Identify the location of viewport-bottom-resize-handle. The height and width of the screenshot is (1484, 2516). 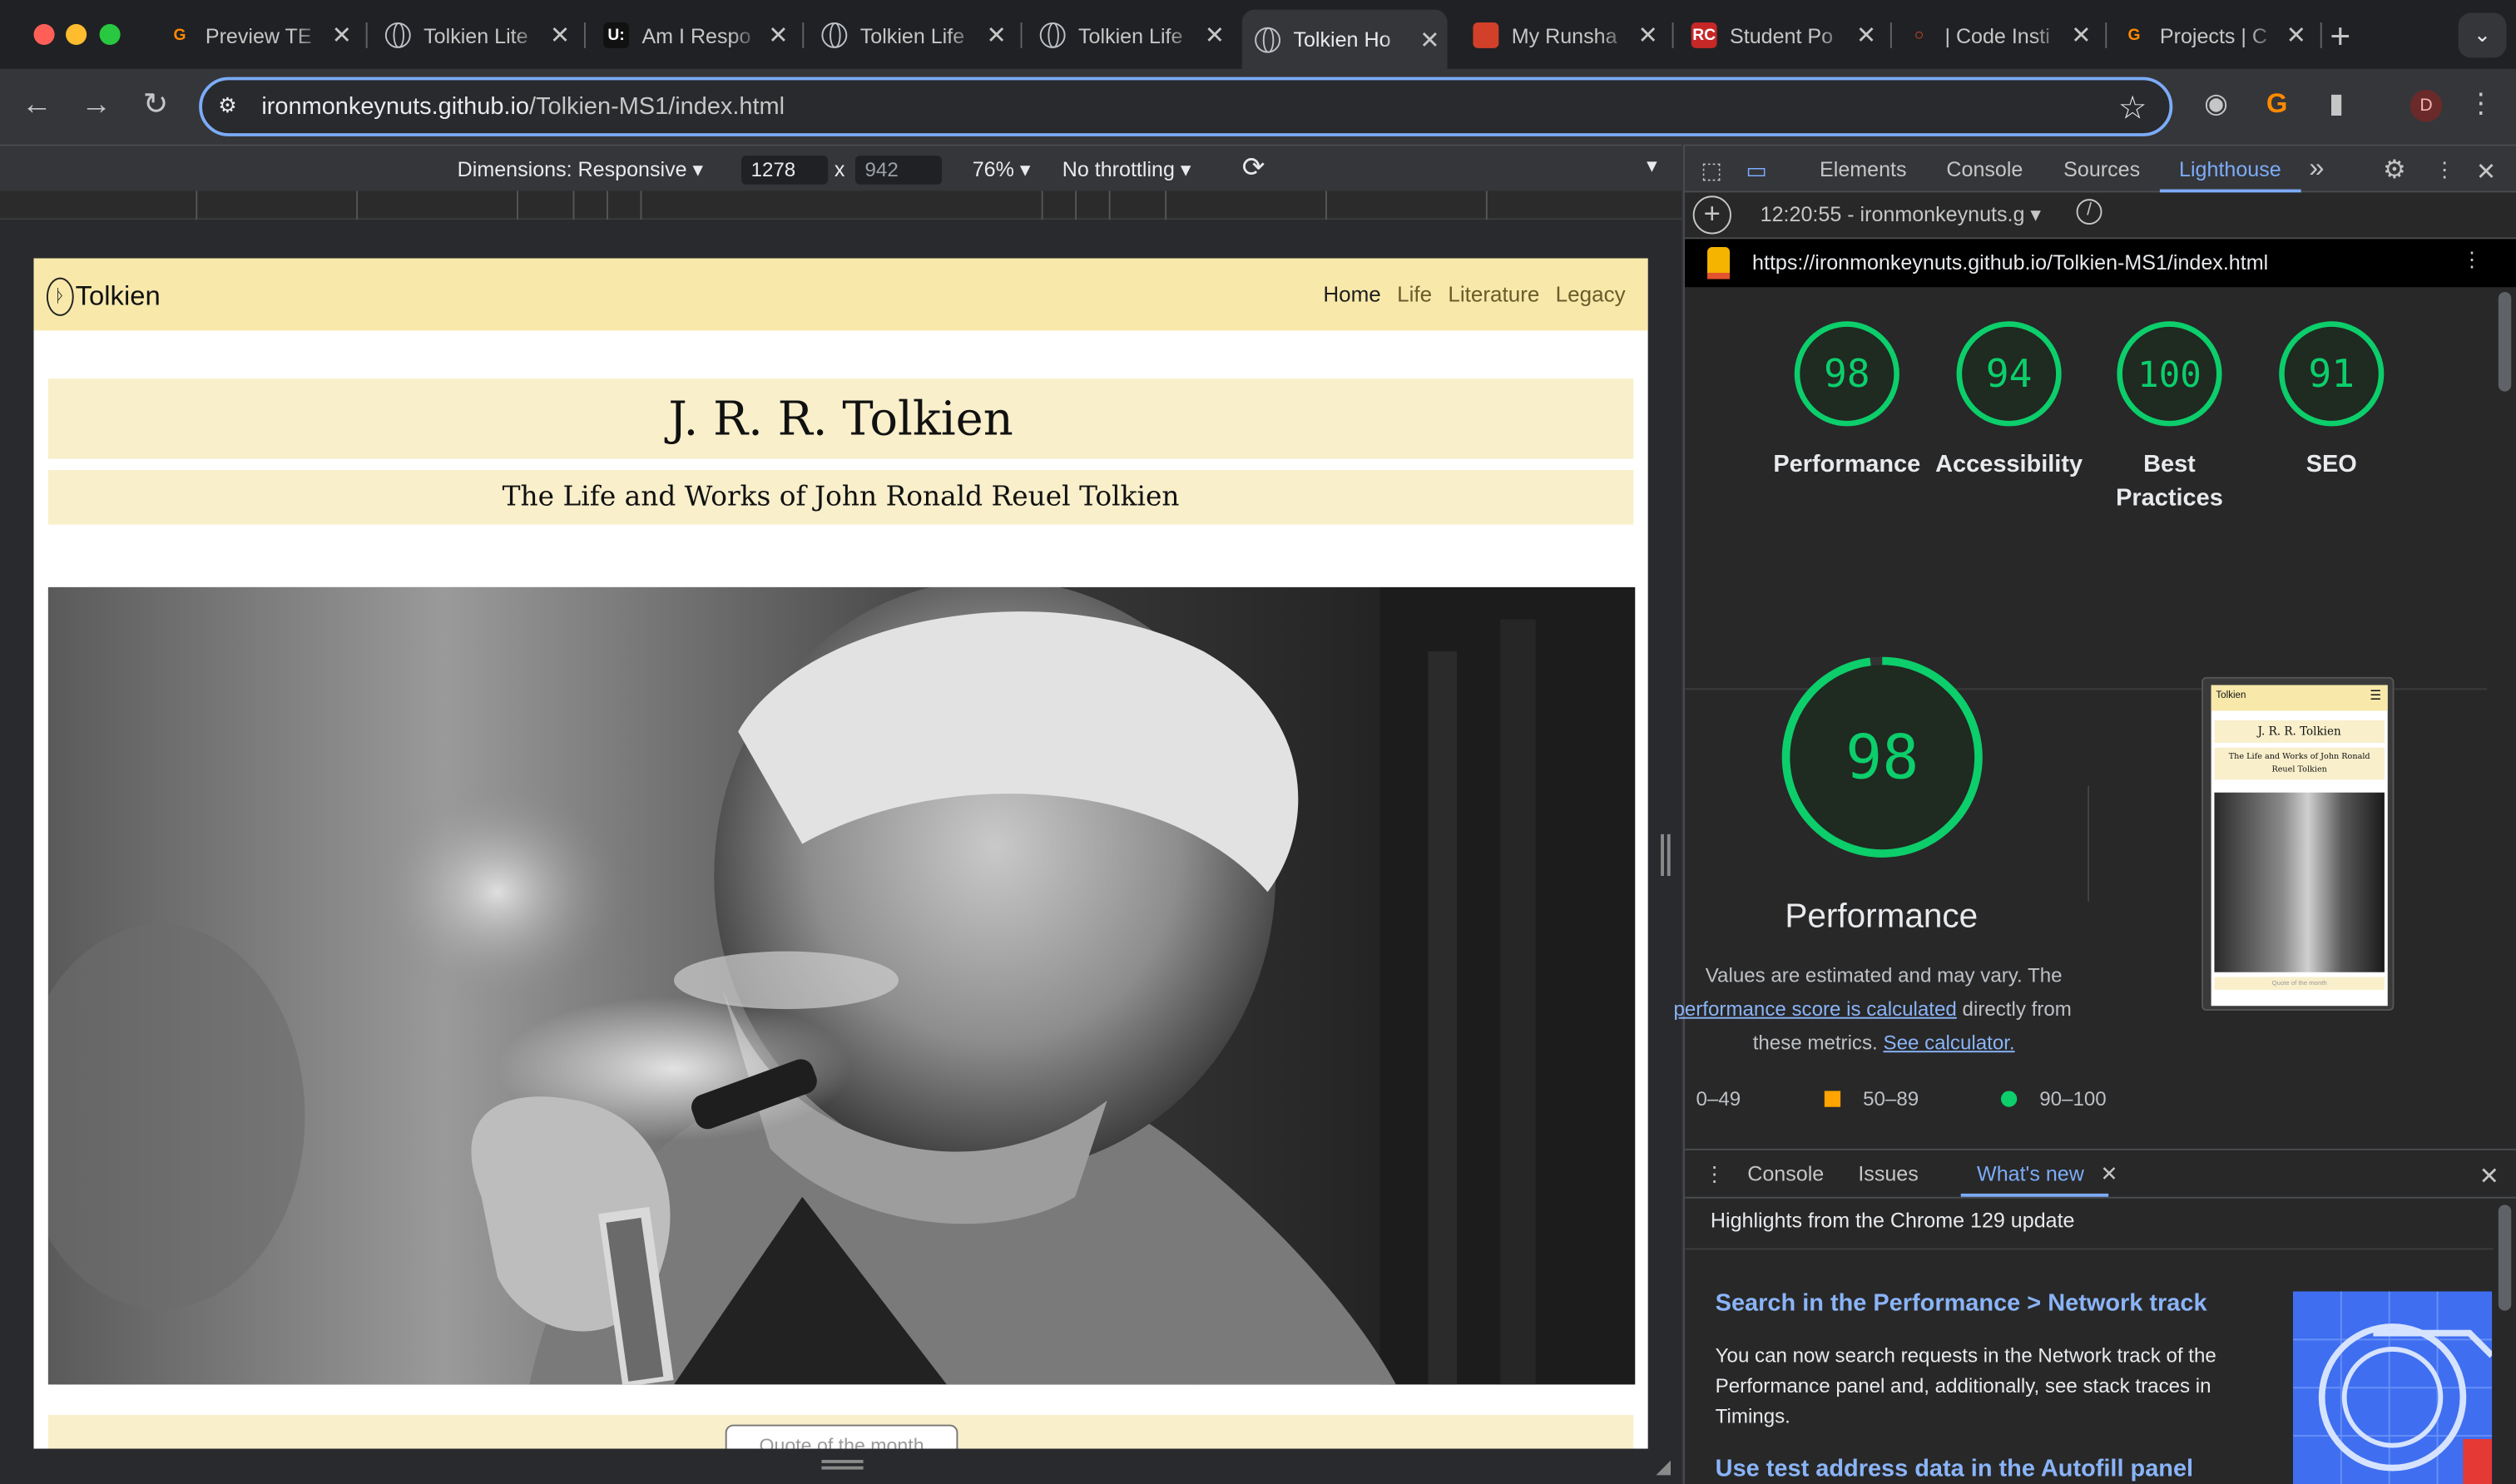
(843, 1465).